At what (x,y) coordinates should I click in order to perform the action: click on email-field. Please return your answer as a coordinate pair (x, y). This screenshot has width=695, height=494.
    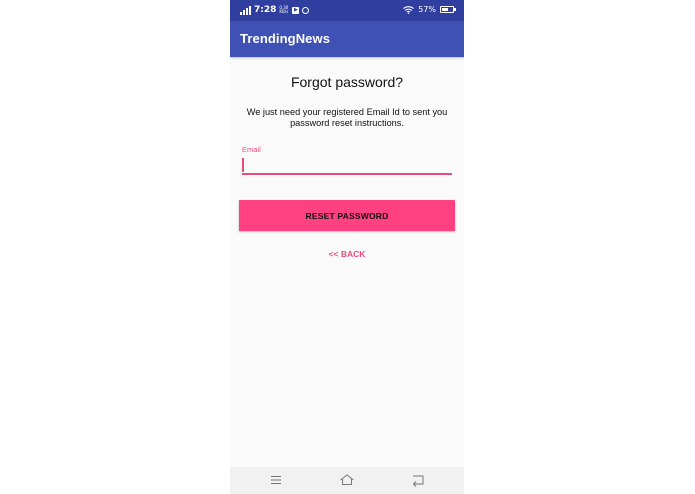
    Looking at the image, I should click on (347, 165).